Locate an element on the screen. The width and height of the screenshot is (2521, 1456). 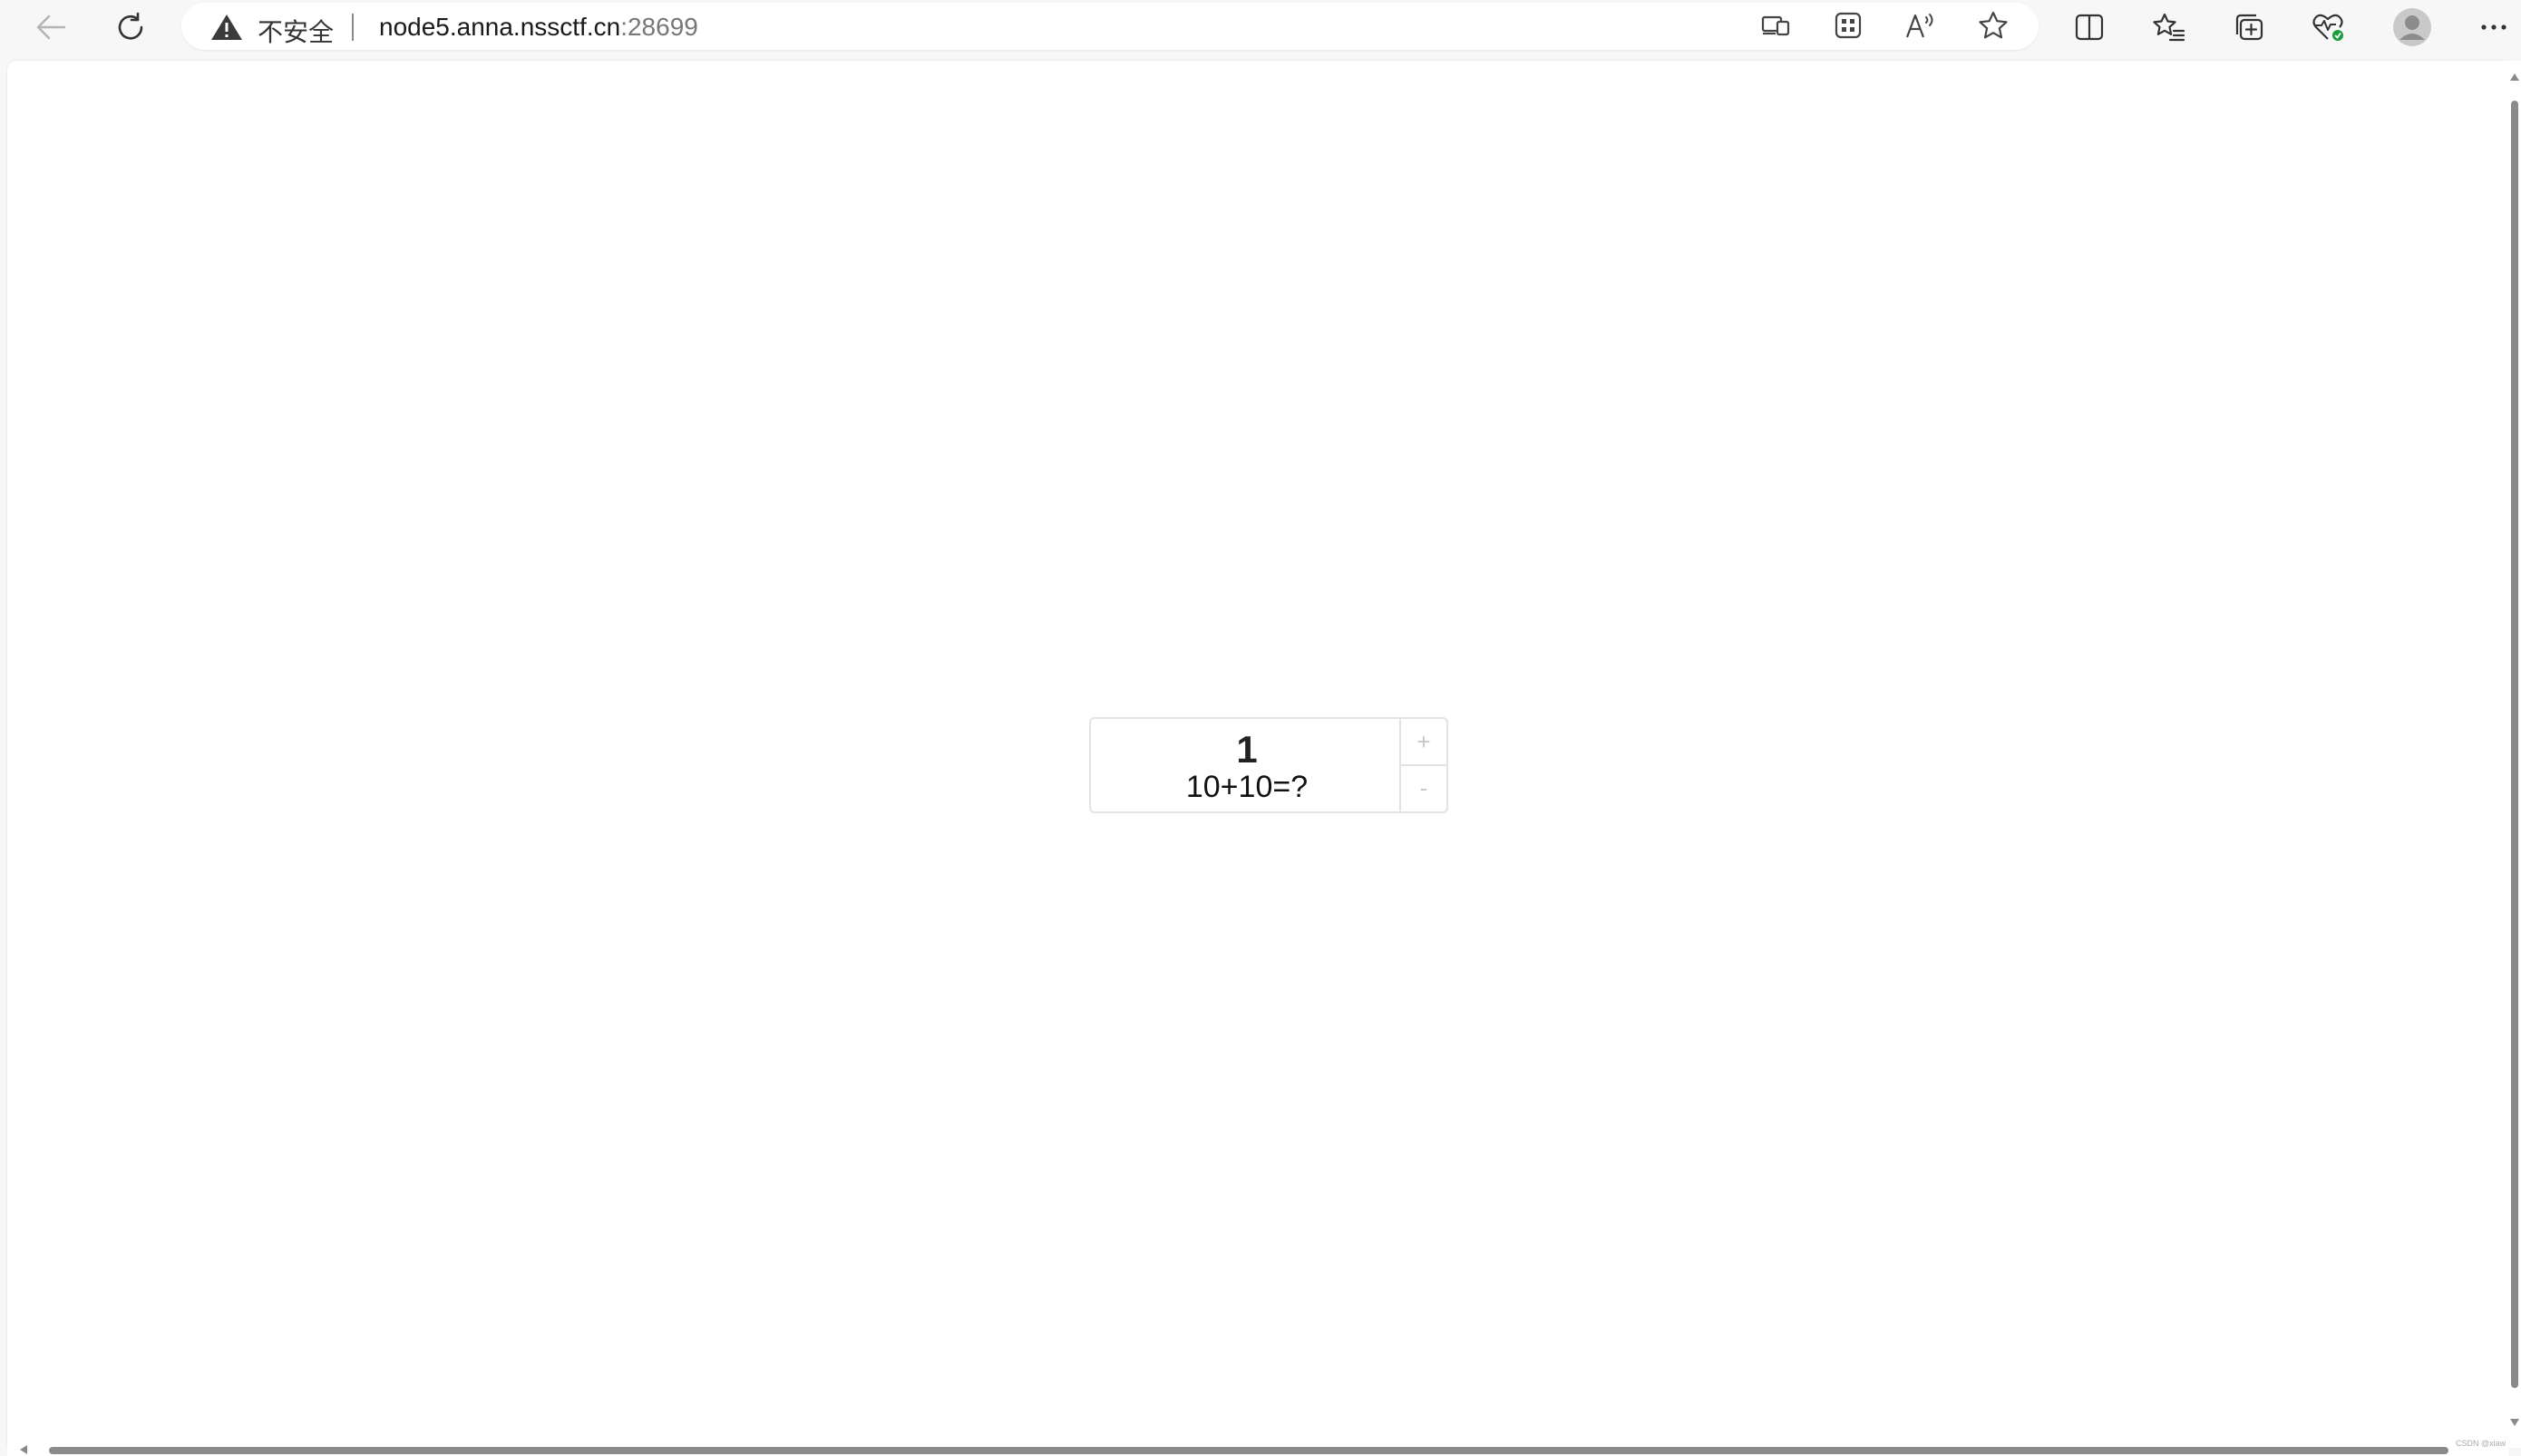
scroll-down-arrow-icon is located at coordinates (2514, 1423).